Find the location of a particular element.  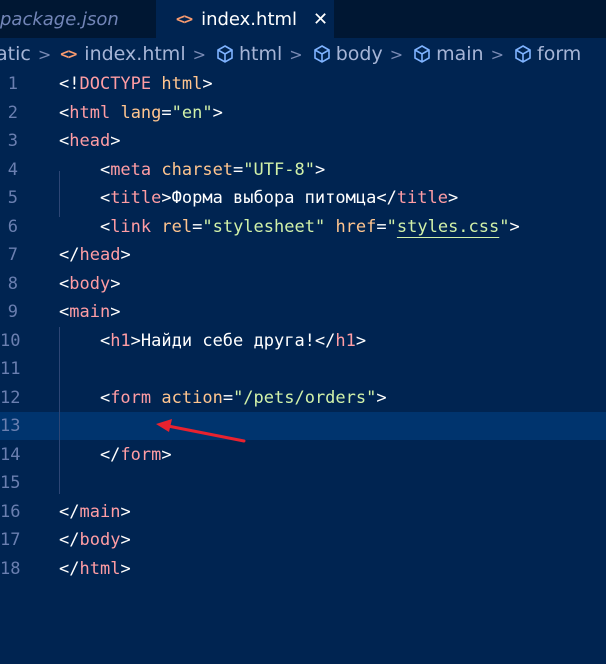

breadcrumb-item-body: body is located at coordinates (347, 54).